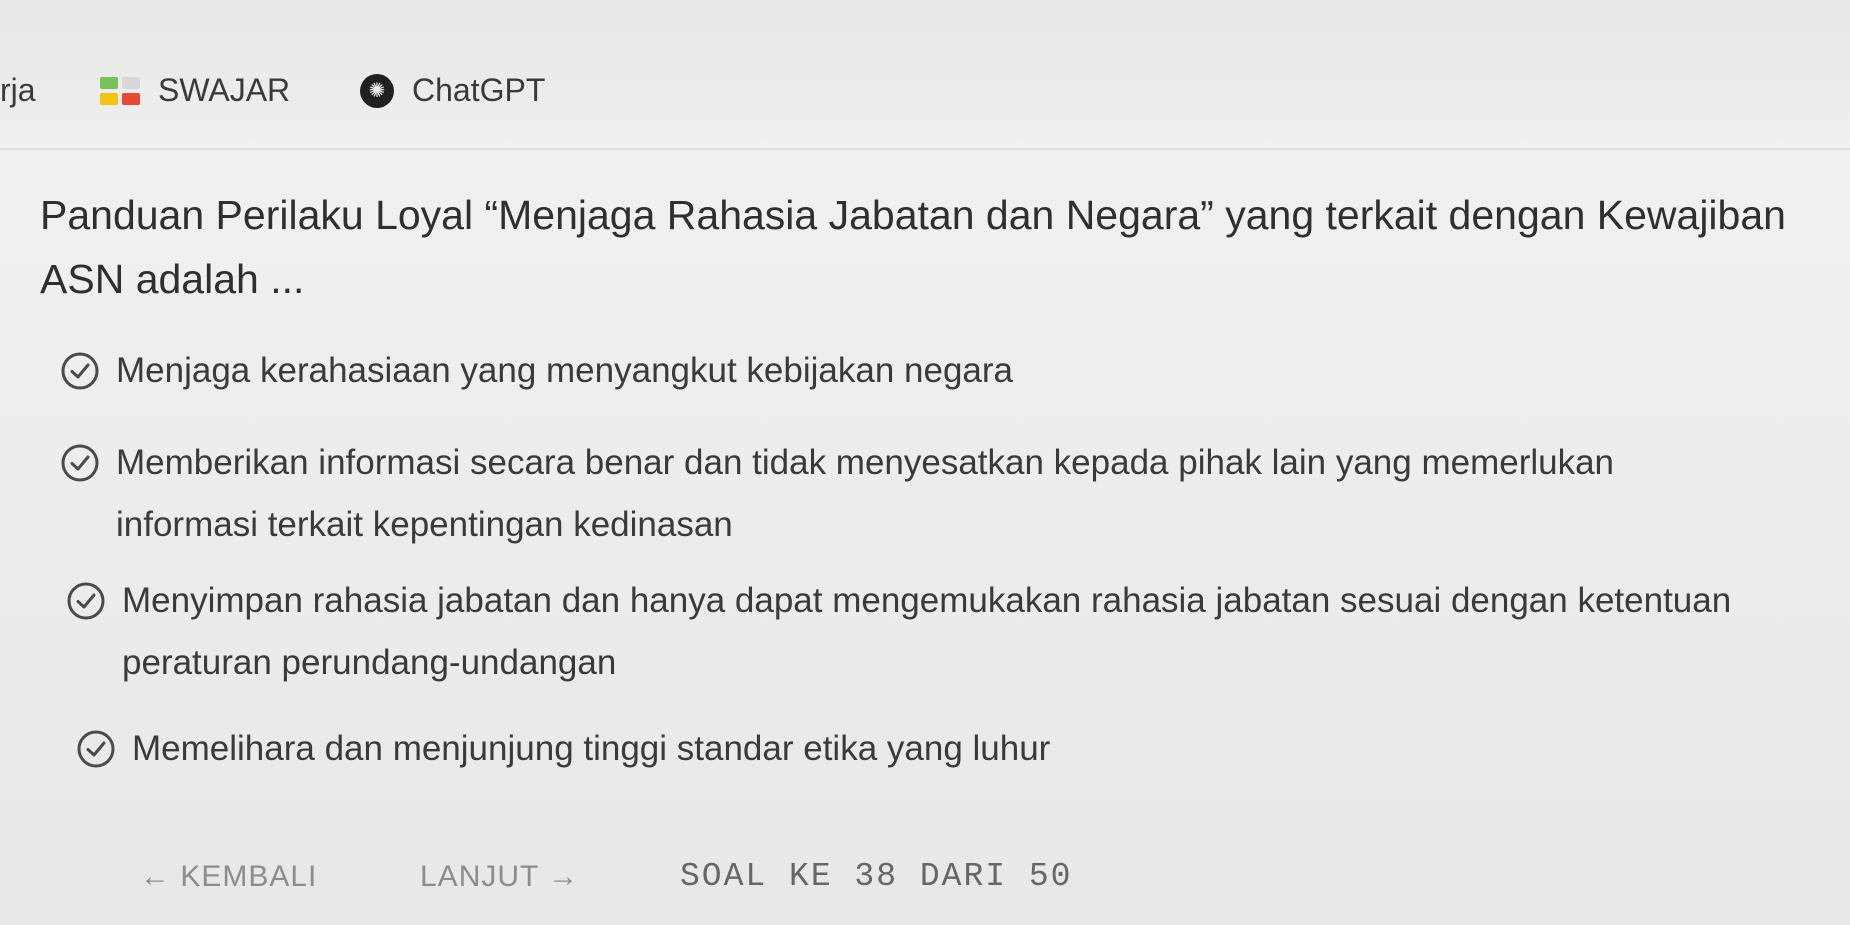  I want to click on bookmark-swajar: SWAJAR, so click(195, 90).